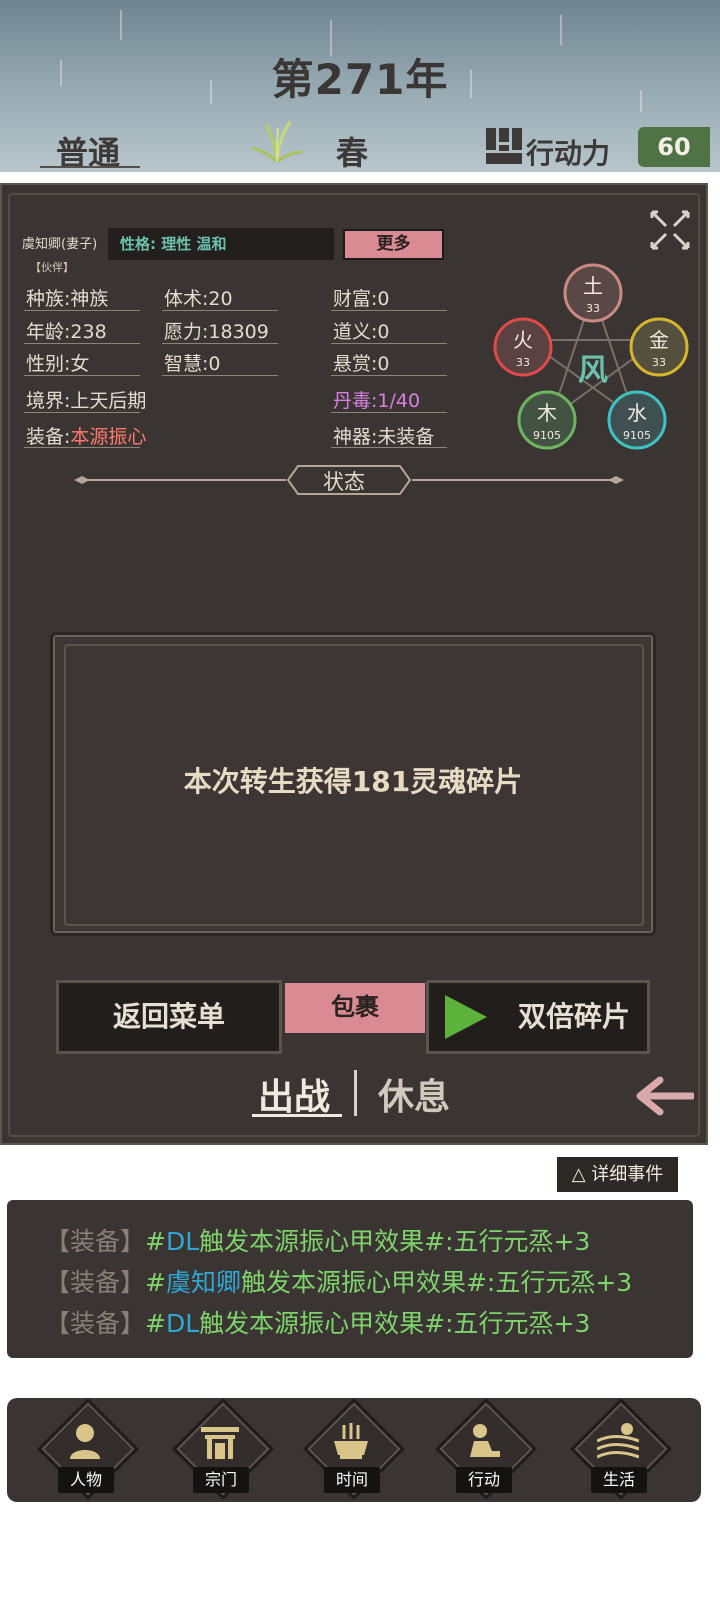 Image resolution: width=720 pixels, height=1600 pixels. I want to click on person-icon, so click(85, 1441).